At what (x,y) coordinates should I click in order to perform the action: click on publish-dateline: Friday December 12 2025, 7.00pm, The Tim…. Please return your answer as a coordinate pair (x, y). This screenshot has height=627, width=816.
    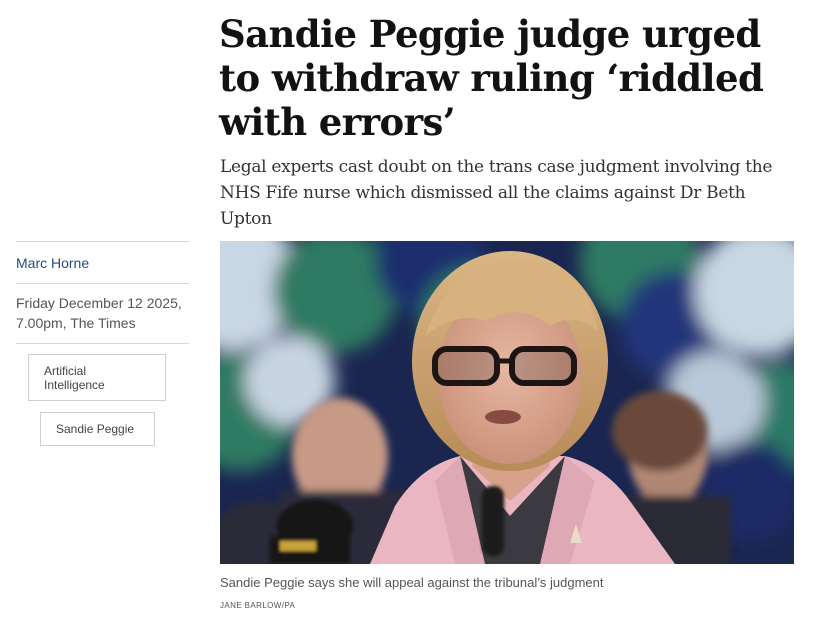
    Looking at the image, I should click on (102, 313).